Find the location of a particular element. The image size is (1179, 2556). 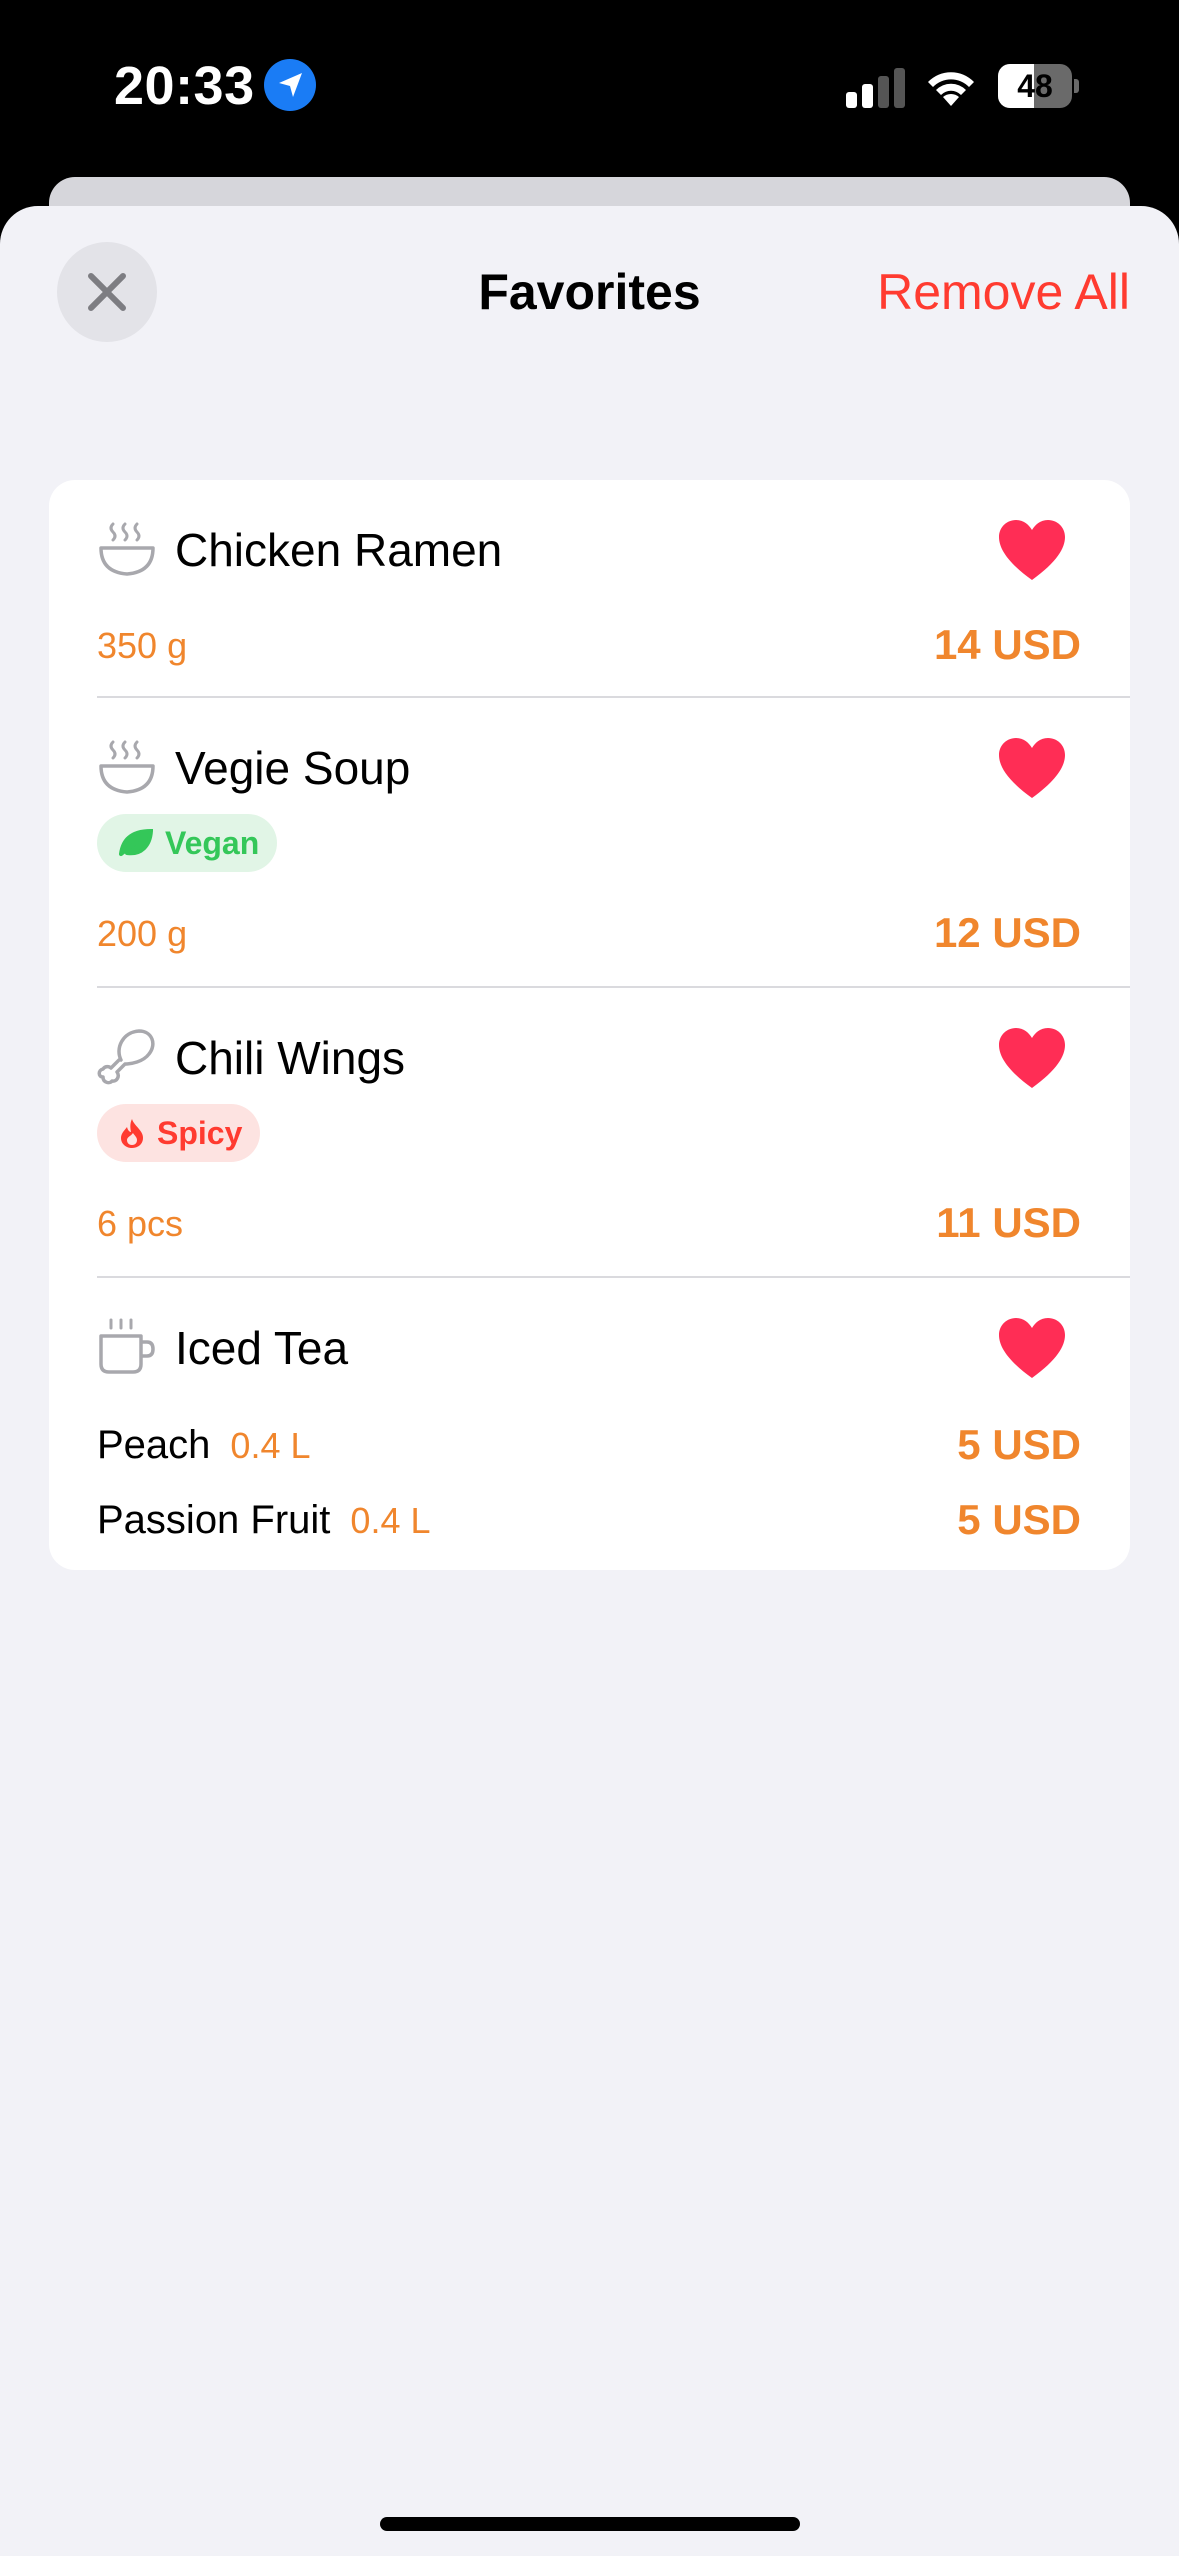

status-time: 20:33 is located at coordinates (184, 86).